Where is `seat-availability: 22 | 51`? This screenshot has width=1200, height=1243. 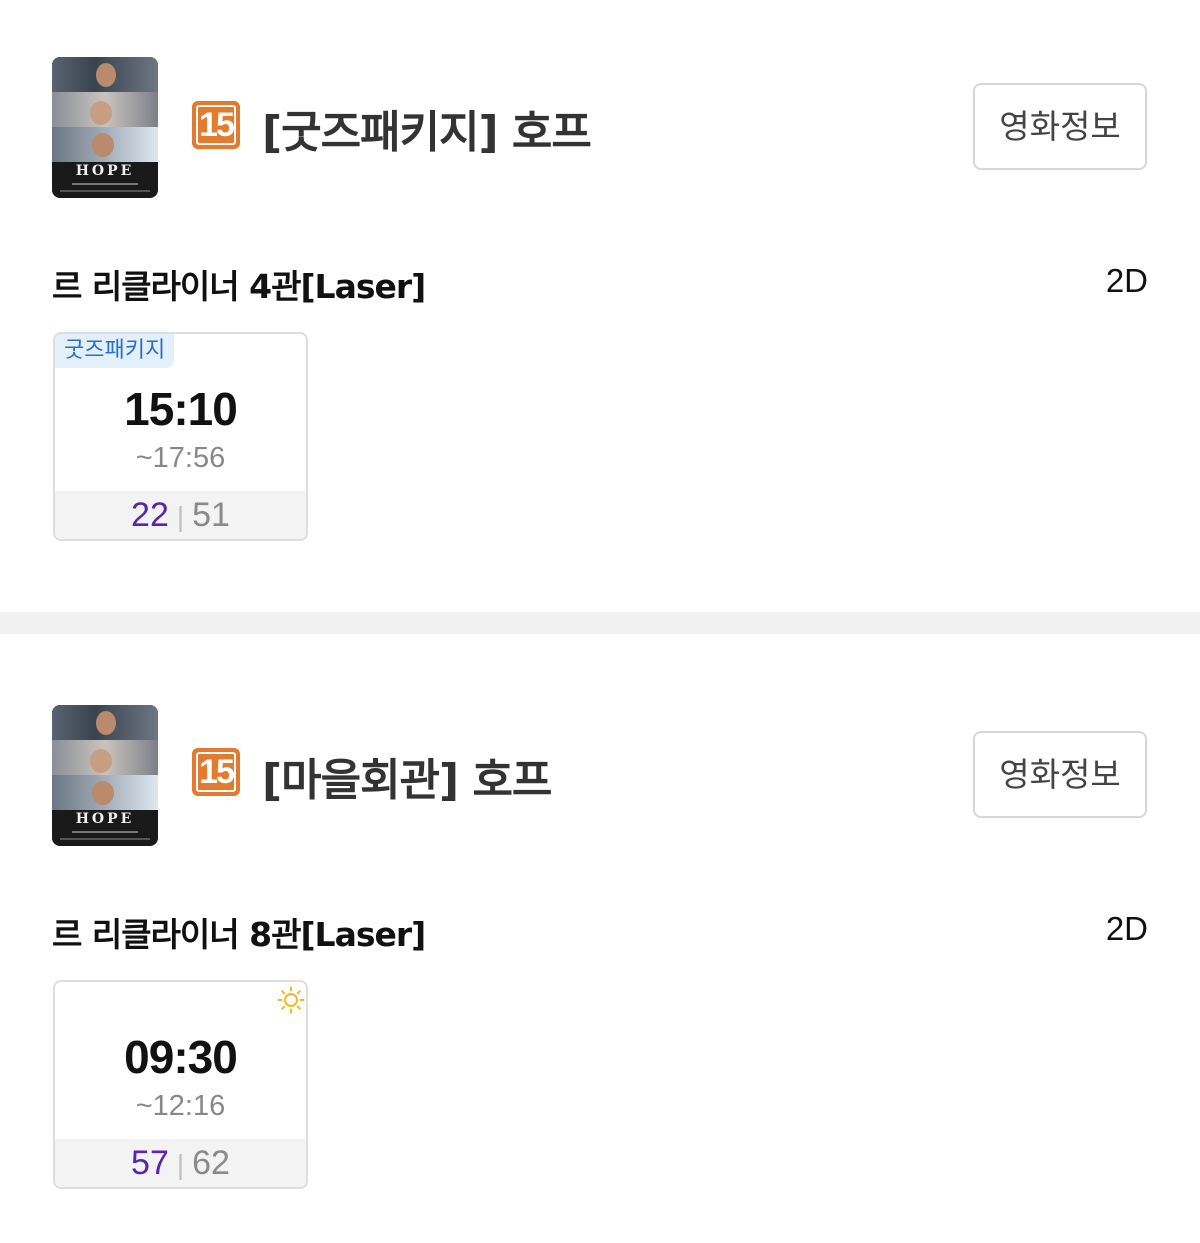
seat-availability: 22 | 51 is located at coordinates (180, 515).